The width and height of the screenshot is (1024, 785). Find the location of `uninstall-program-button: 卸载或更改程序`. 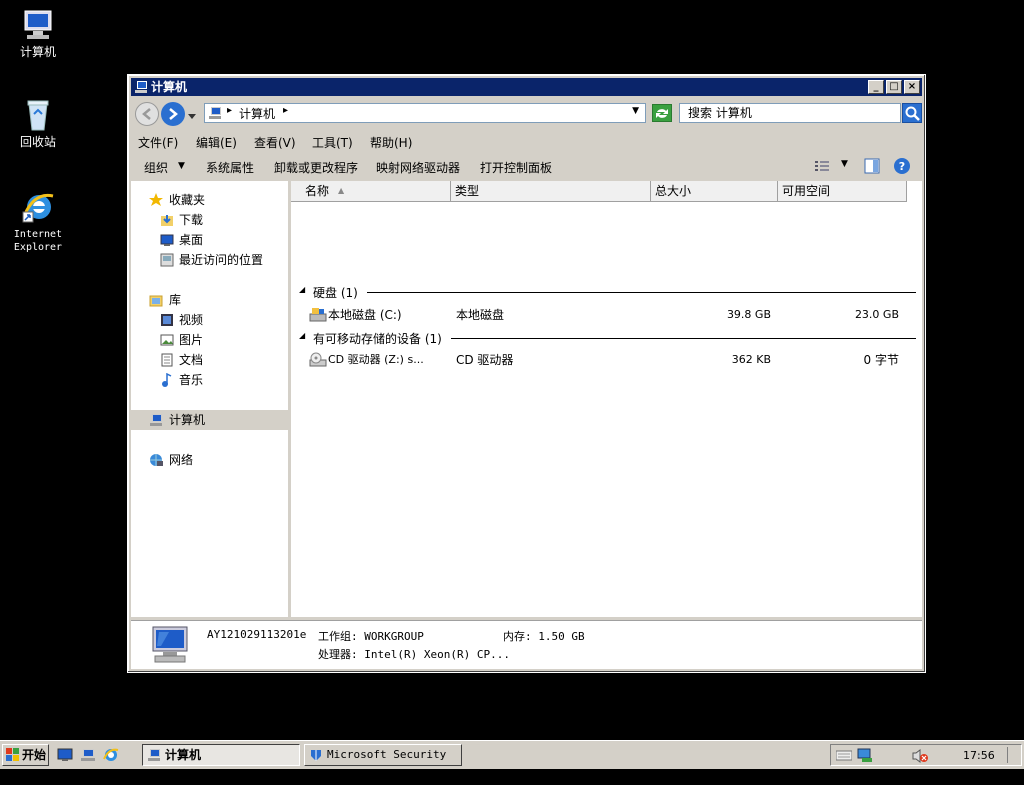

uninstall-program-button: 卸载或更改程序 is located at coordinates (316, 167).